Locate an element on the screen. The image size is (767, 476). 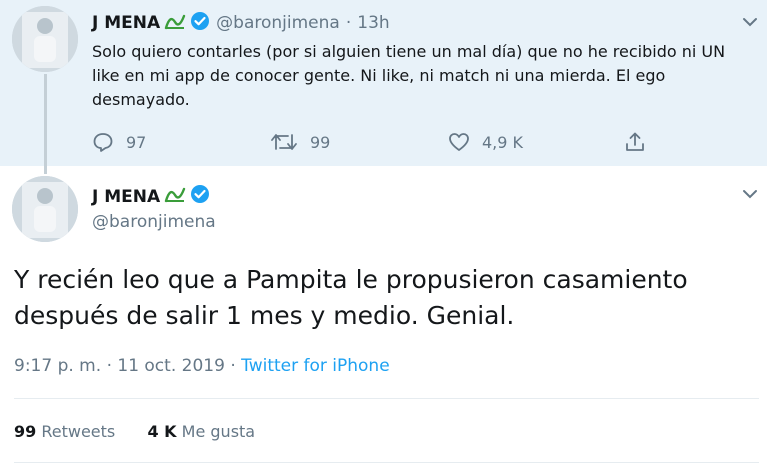
tweet-stats: 99 Retweets 4 K Me gusta is located at coordinates (134, 431).